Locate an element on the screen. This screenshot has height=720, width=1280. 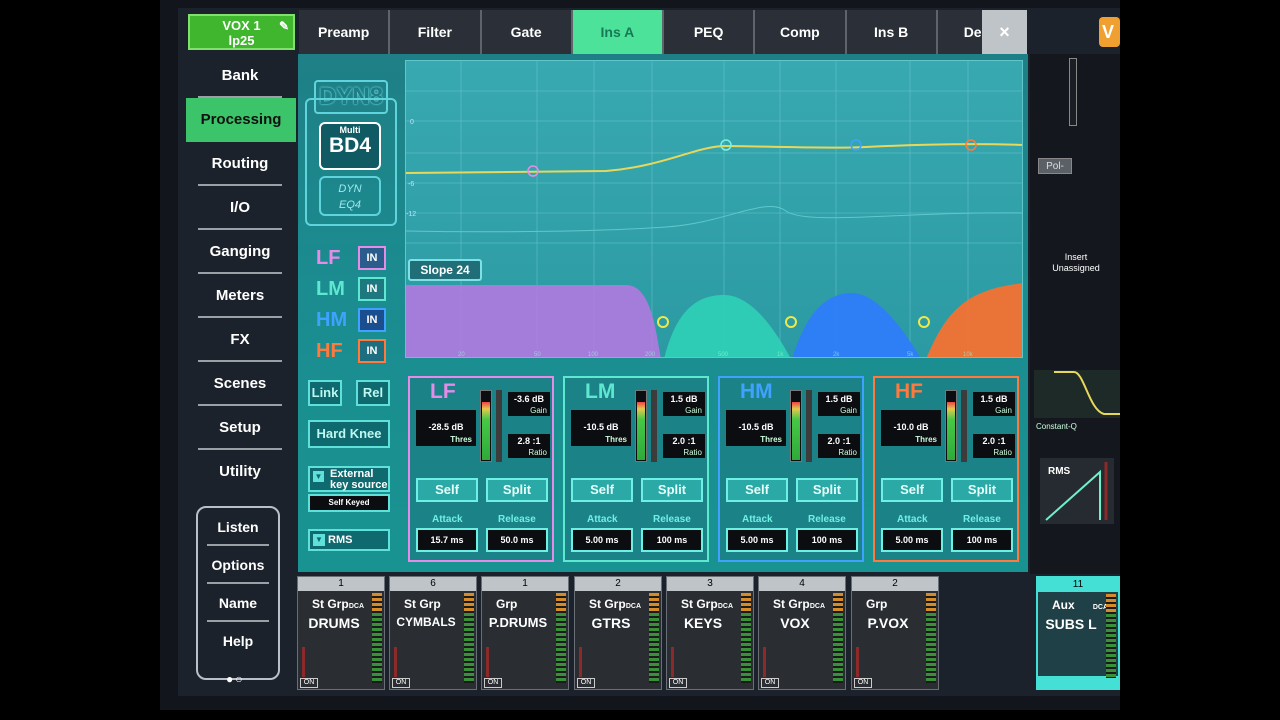
xover-2-handle is located at coordinates (791, 322).